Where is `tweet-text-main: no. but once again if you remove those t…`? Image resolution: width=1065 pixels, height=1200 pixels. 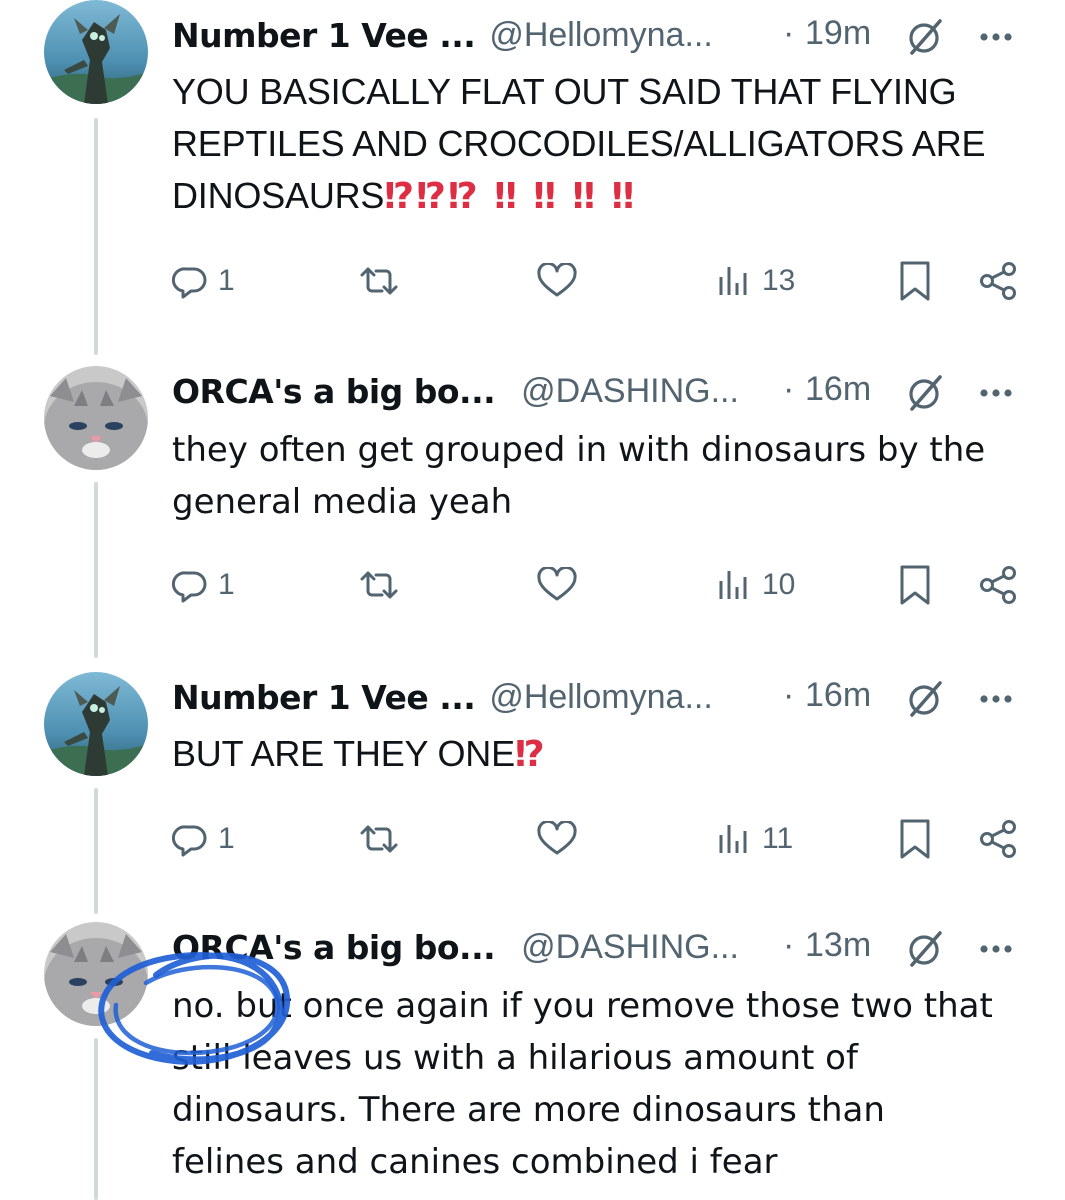
tweet-text-main: no. but once again if you remove those t… is located at coordinates (582, 1084).